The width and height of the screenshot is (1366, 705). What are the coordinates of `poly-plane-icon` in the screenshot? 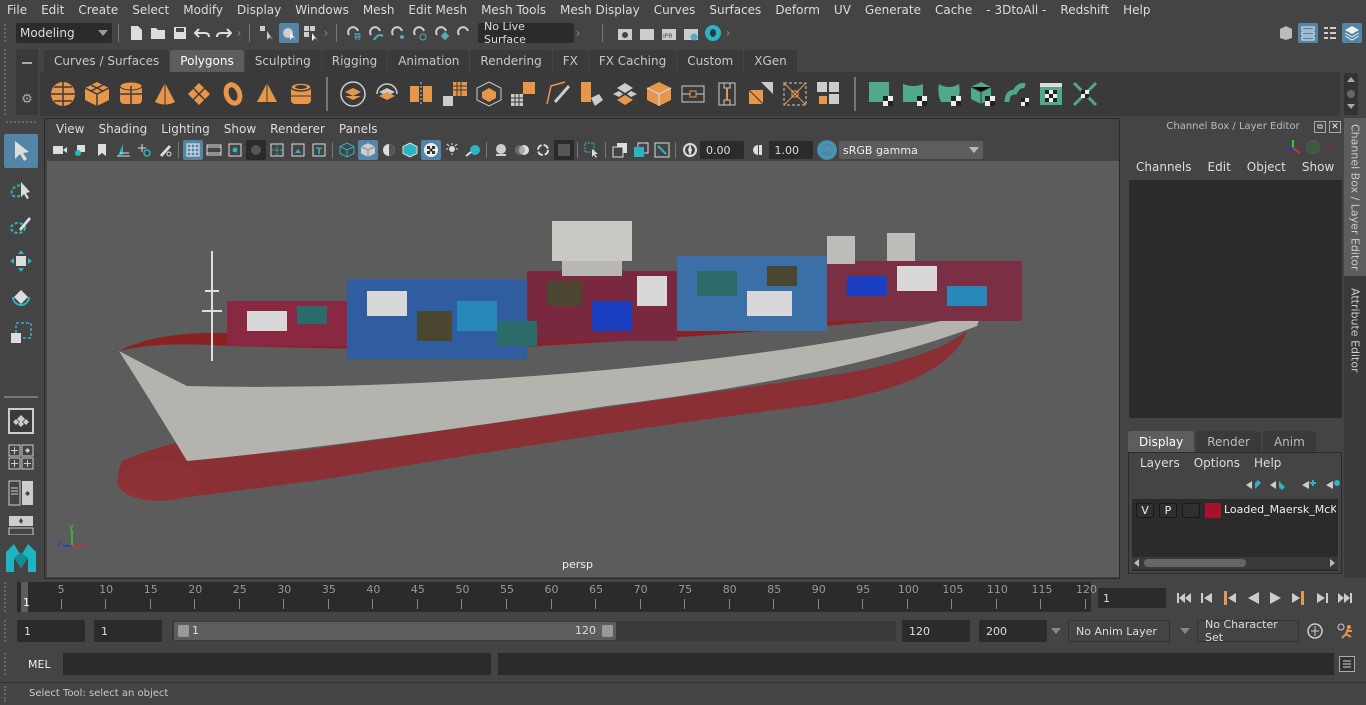 It's located at (199, 94).